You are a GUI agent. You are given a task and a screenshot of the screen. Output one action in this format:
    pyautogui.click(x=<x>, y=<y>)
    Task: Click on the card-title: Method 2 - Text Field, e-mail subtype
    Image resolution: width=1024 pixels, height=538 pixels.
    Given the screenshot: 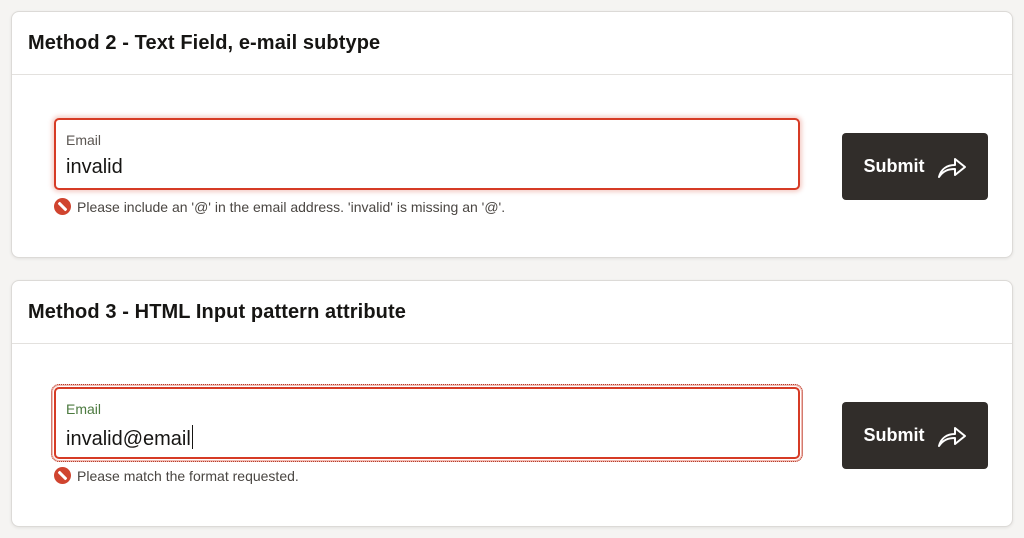 What is the action you would take?
    pyautogui.click(x=204, y=42)
    